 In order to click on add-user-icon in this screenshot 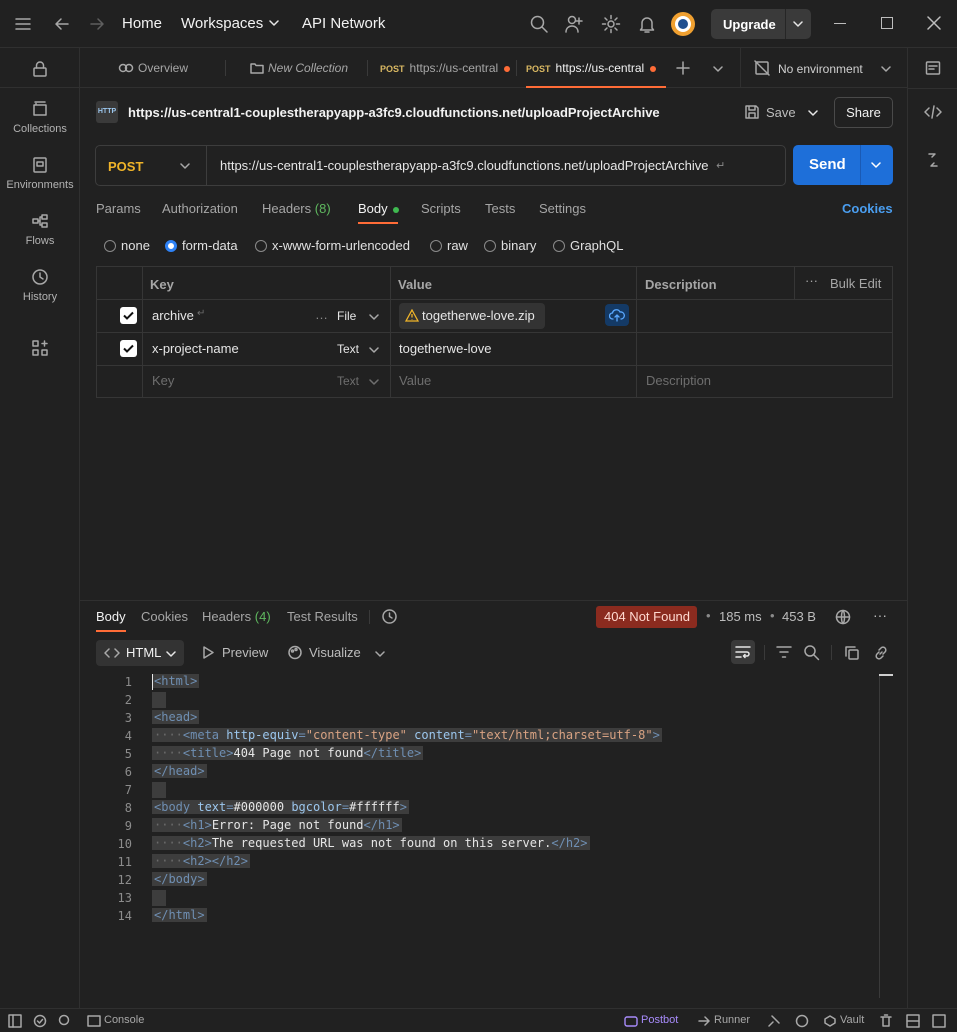, I will do `click(574, 24)`.